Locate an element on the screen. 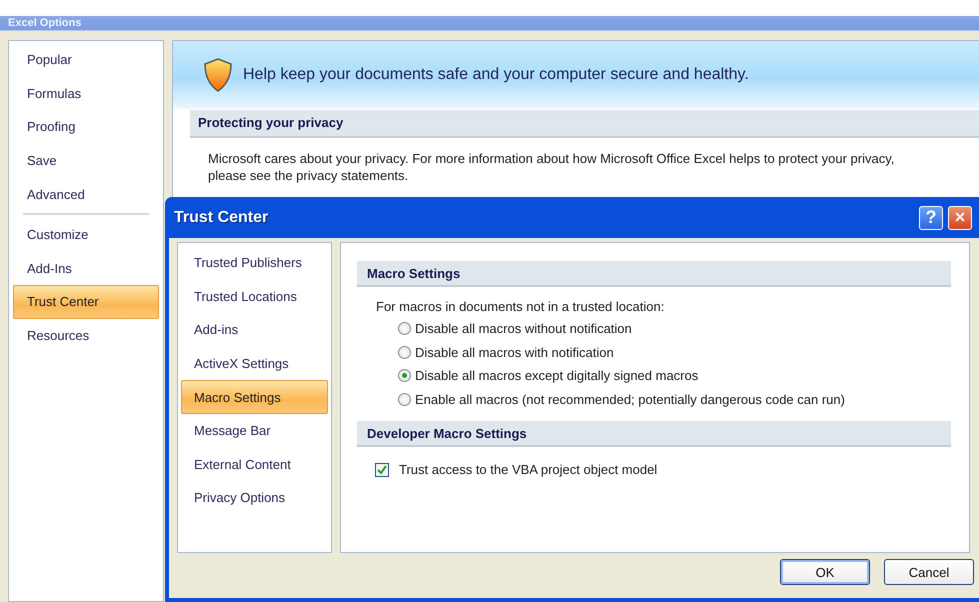 This screenshot has height=602, width=979. category-item: Privacy Options is located at coordinates (254, 498).